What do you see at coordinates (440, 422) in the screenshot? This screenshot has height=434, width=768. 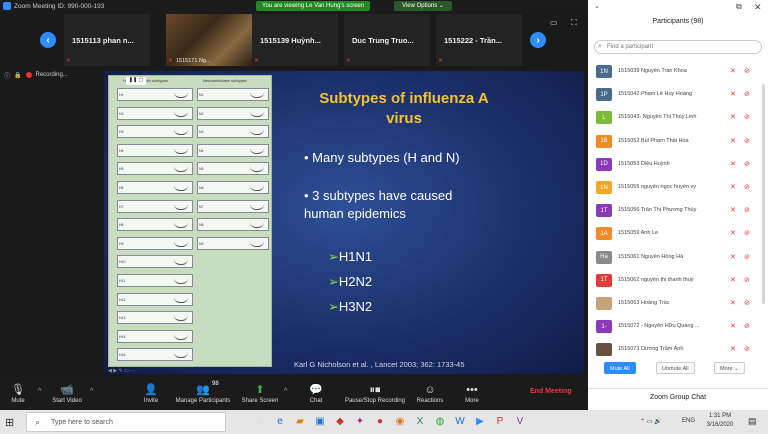 I see `chrome-icon: ◍` at bounding box center [440, 422].